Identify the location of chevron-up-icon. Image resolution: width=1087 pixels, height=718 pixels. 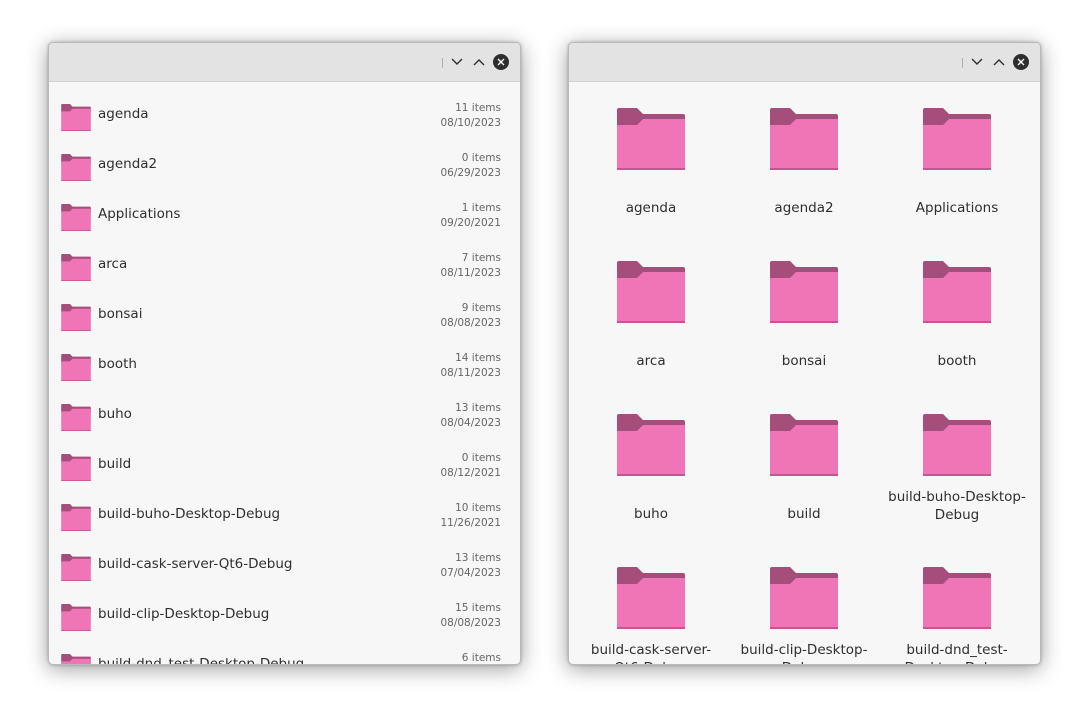
(999, 62).